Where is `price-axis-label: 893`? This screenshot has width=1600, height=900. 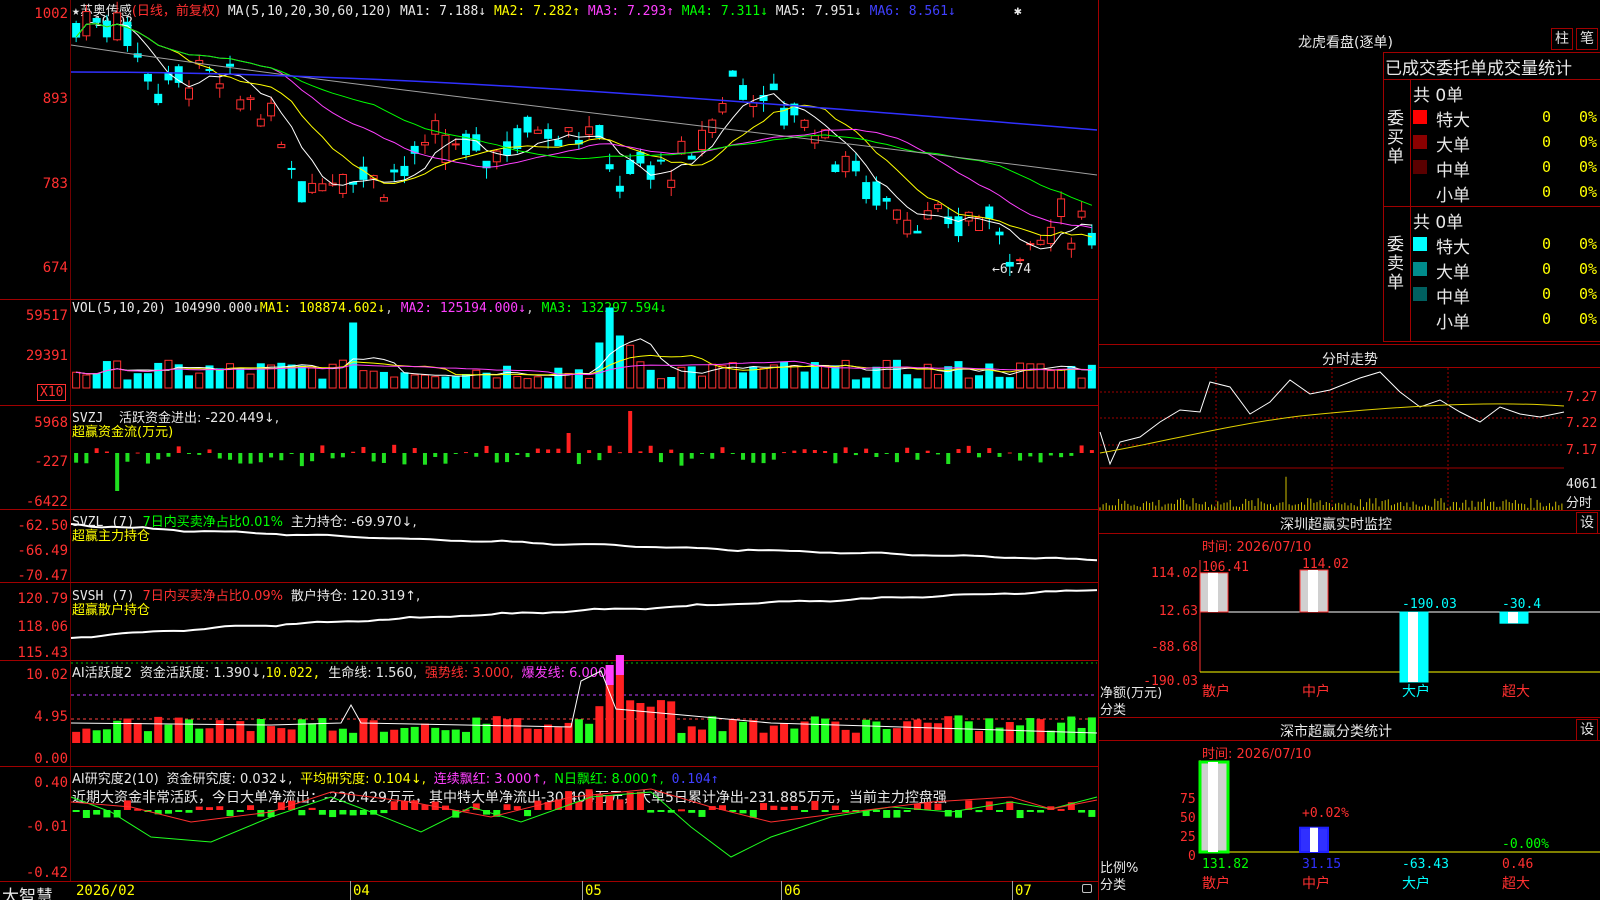 price-axis-label: 893 is located at coordinates (55, 99).